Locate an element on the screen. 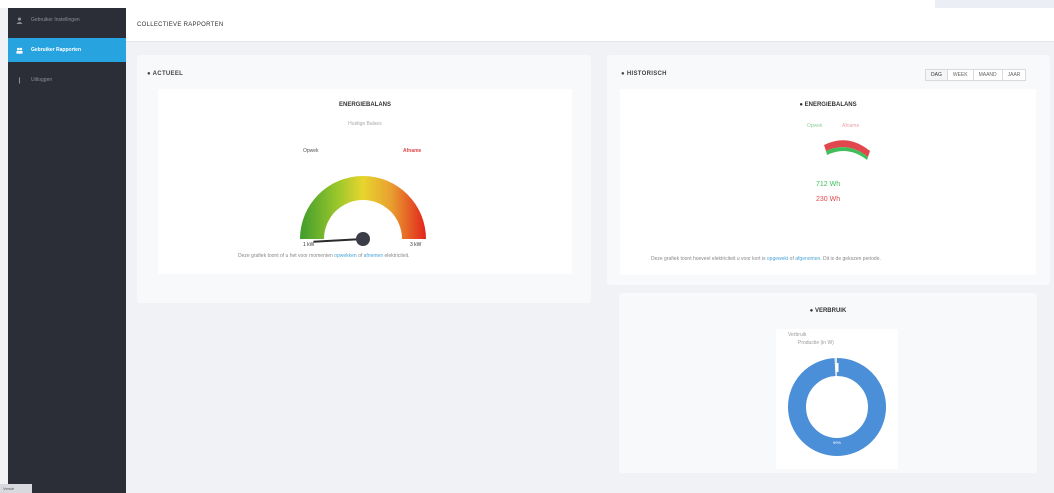 This screenshot has width=1054, height=493. gauge-subtitle: Huidige Balans is located at coordinates (365, 124).